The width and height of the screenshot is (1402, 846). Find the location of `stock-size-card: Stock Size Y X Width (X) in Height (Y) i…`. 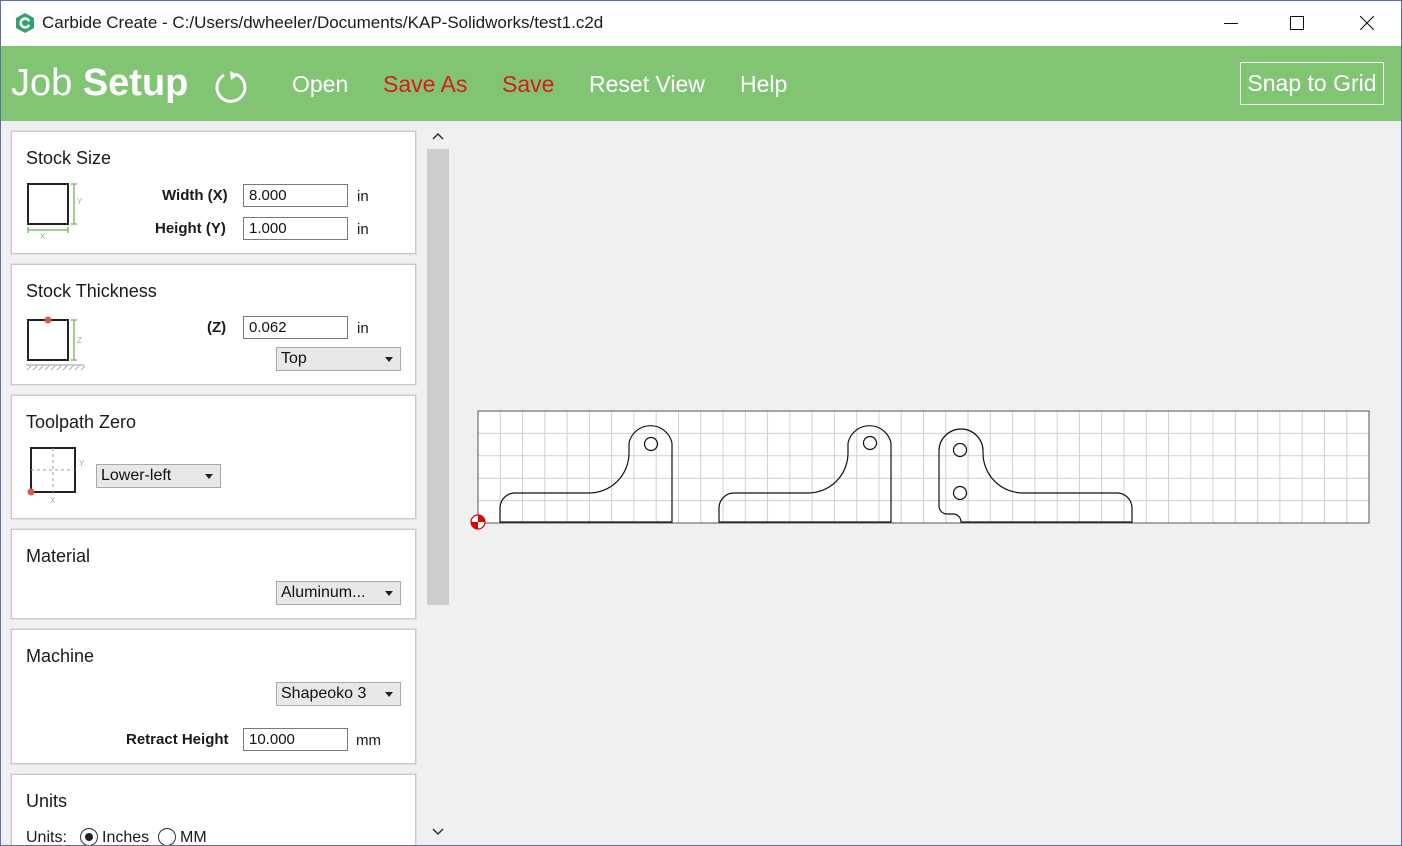

stock-size-card: Stock Size Y X Width (X) in Height (Y) i… is located at coordinates (213, 192).